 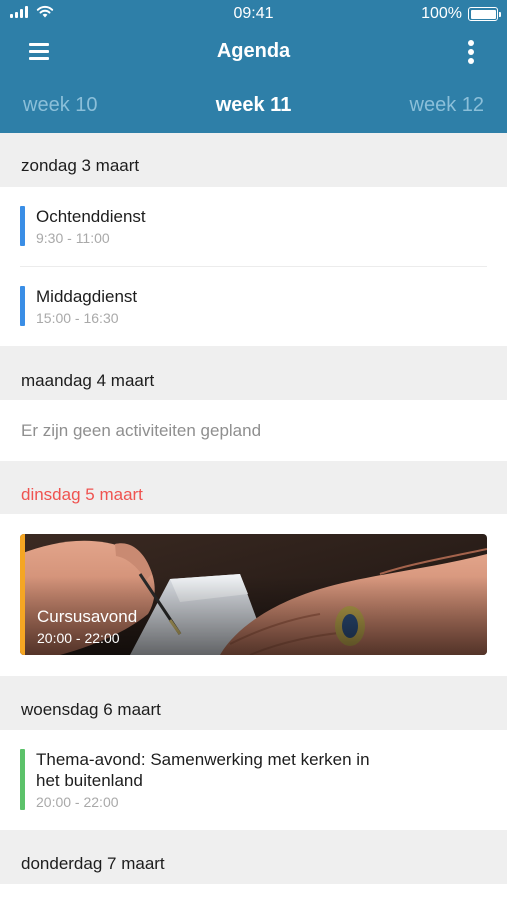 I want to click on day-header: donderdag 7 maart, so click(x=253, y=857).